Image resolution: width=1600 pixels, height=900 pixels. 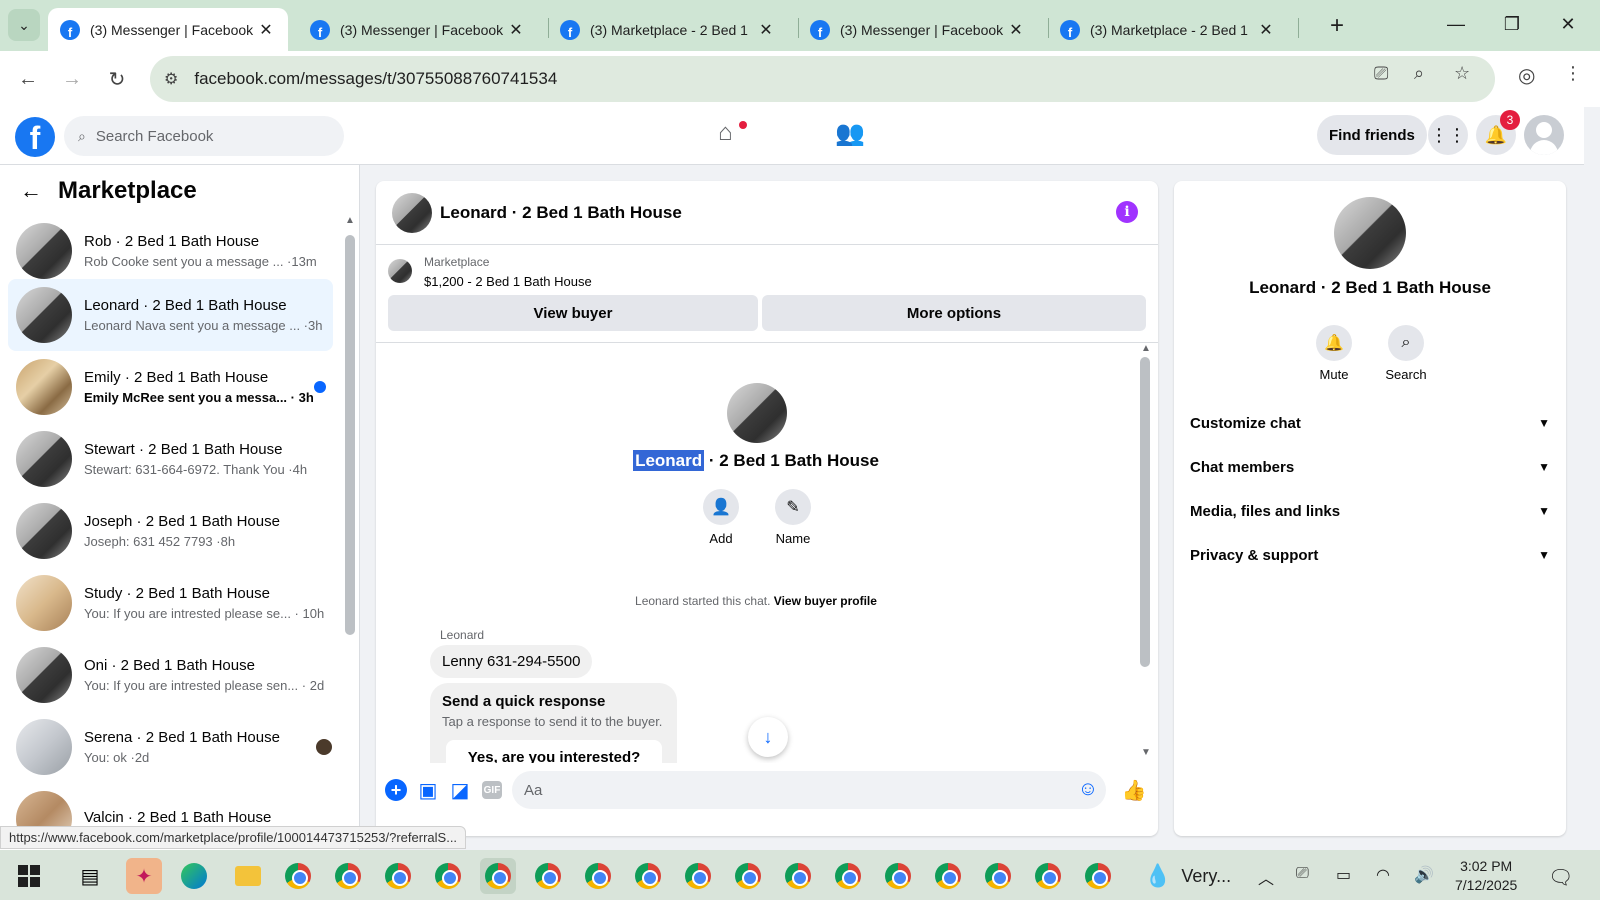 What do you see at coordinates (170, 747) in the screenshot?
I see `conversation-item: Serena · 2 Bed 1 Bath House You: ok ·2d` at bounding box center [170, 747].